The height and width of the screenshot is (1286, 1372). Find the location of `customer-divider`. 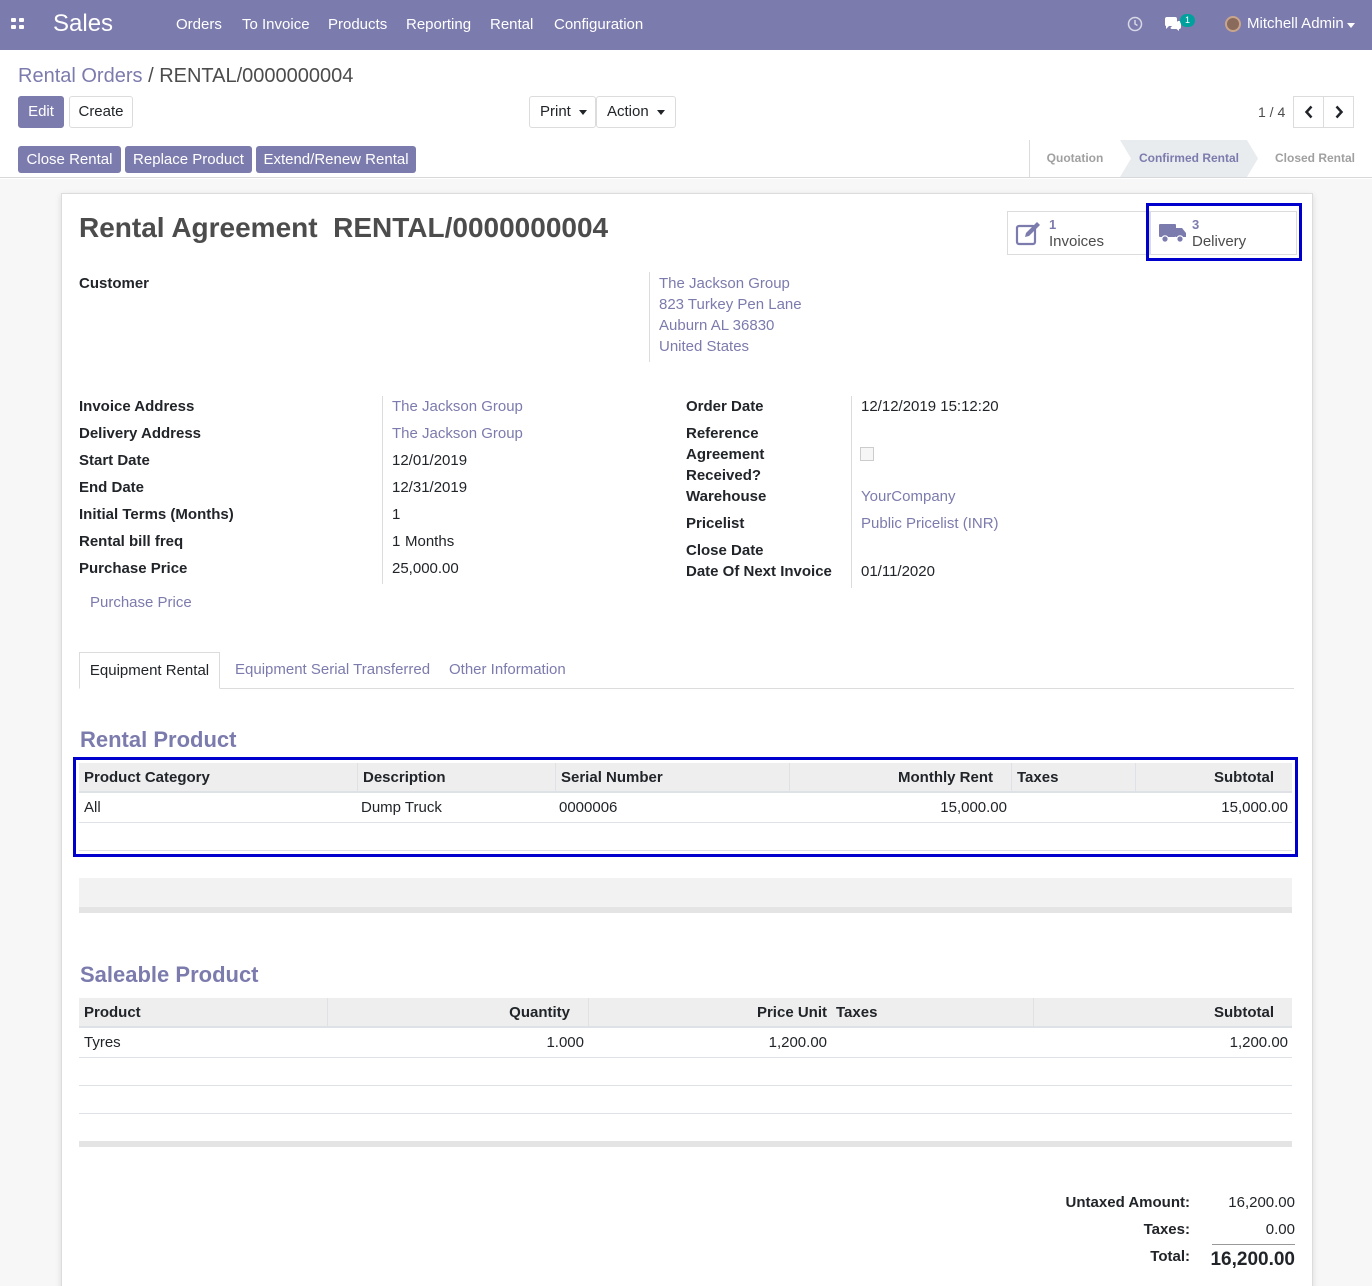

customer-divider is located at coordinates (649, 317).